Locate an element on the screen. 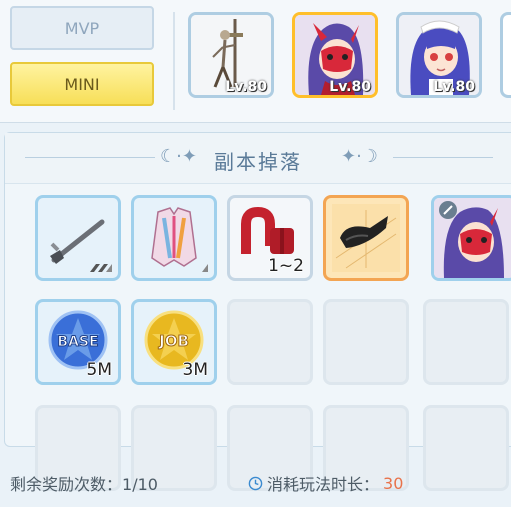  footer-bar: 剩余奖励次数：1/10 消耗玩法时长： 30 is located at coordinates (255, 480).